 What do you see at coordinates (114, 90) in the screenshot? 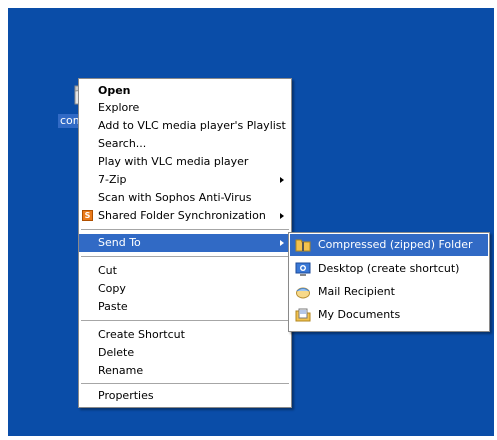
I see `menu-item-label: Open` at bounding box center [114, 90].